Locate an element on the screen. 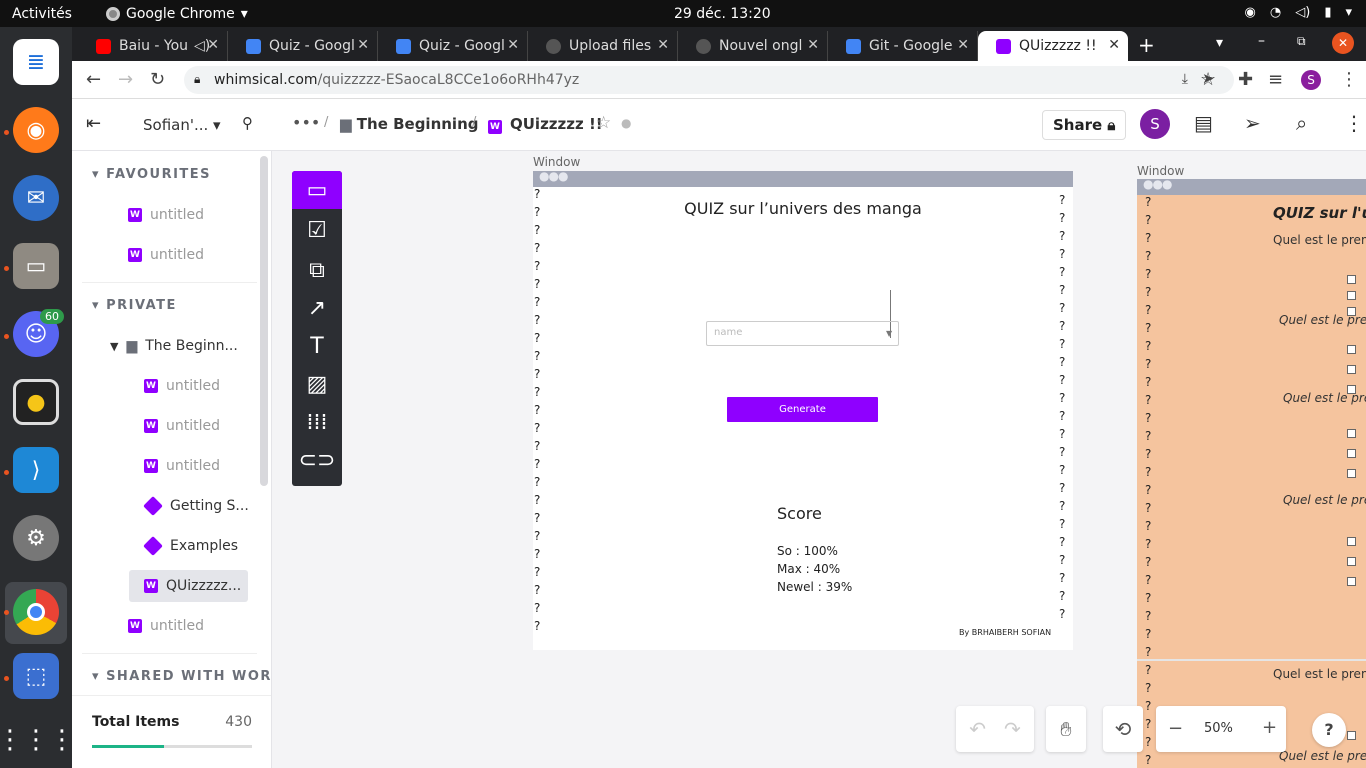 The image size is (1366, 768). bookmark-star-icon: ☆ is located at coordinates (1208, 79).